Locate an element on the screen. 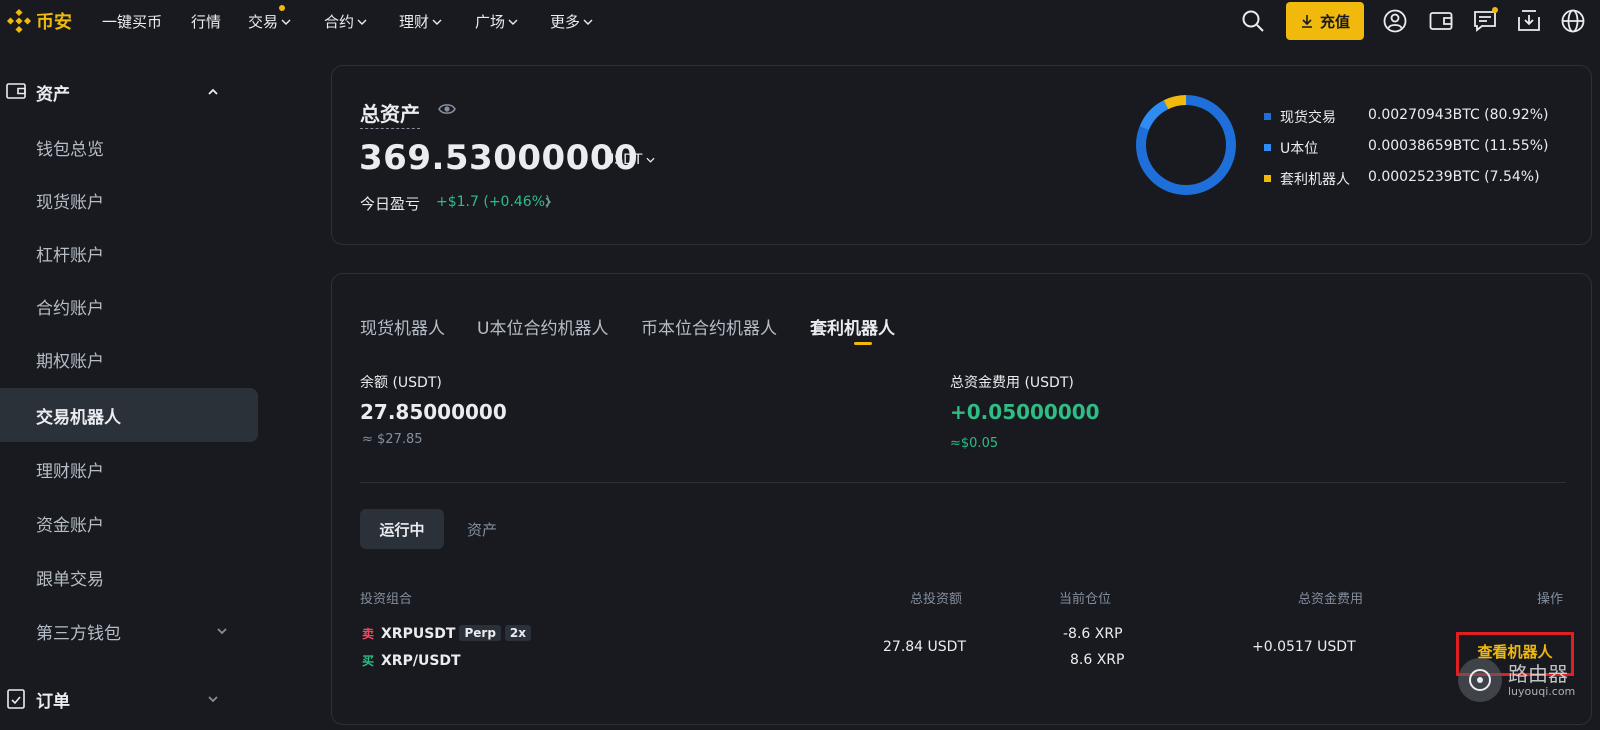  user-icon is located at coordinates (1395, 21).